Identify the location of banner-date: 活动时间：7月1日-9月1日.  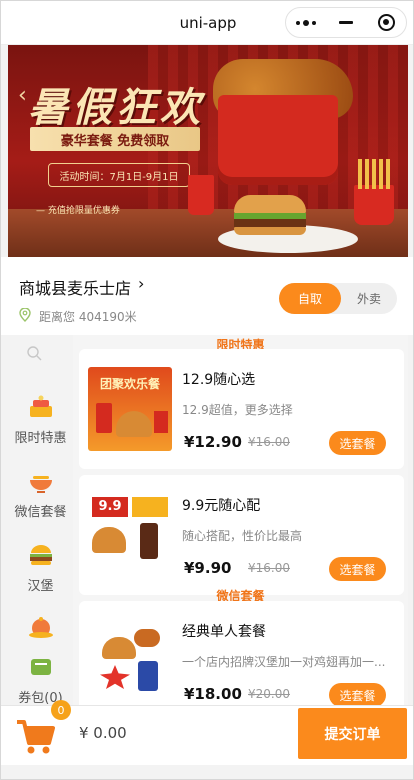
(119, 175).